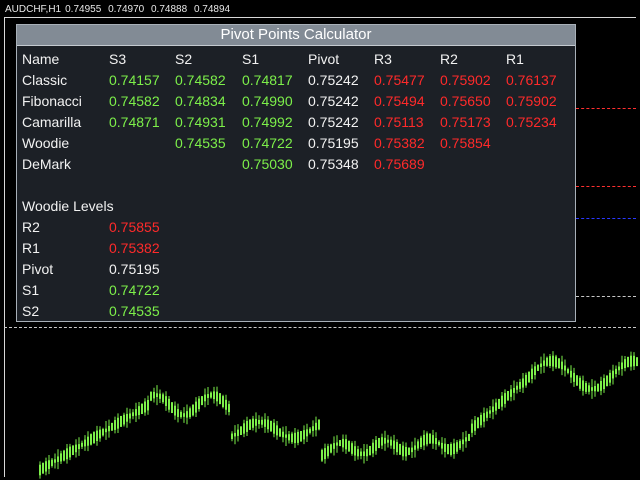  Describe the element at coordinates (333, 164) in the screenshot. I see `row-value: 0.75348` at that location.